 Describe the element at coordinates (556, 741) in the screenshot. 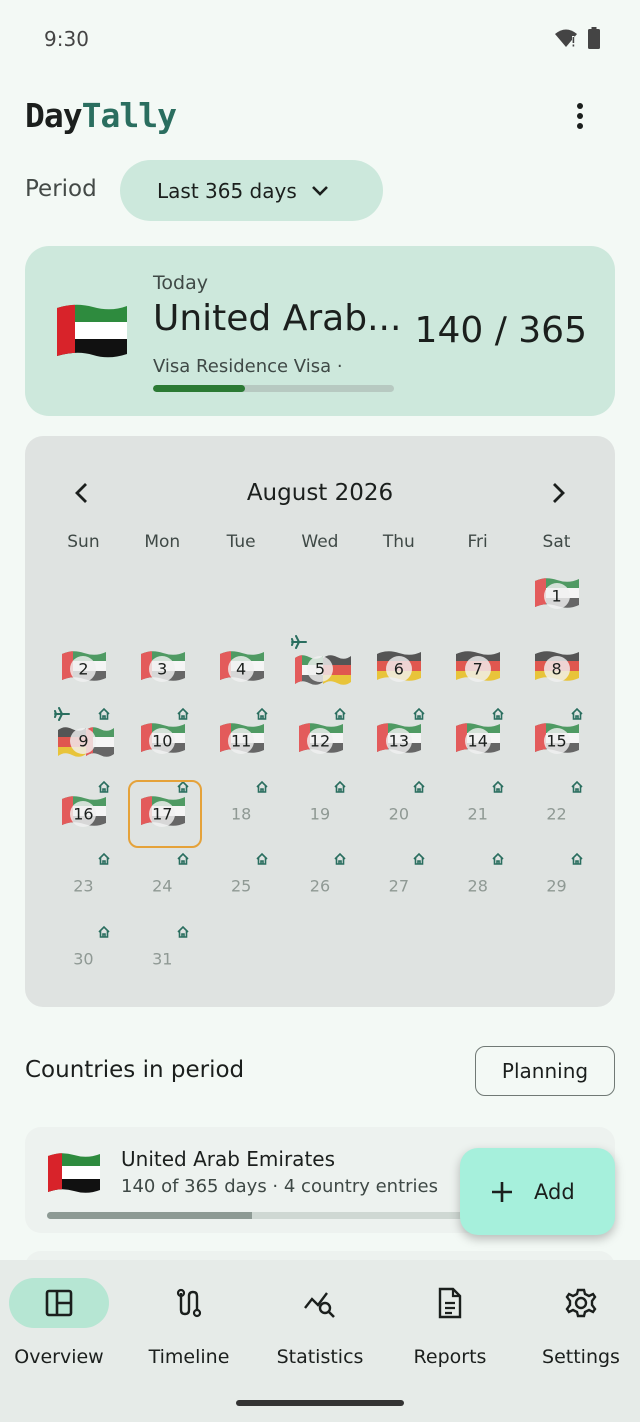

I see `calendar-day: 15` at that location.